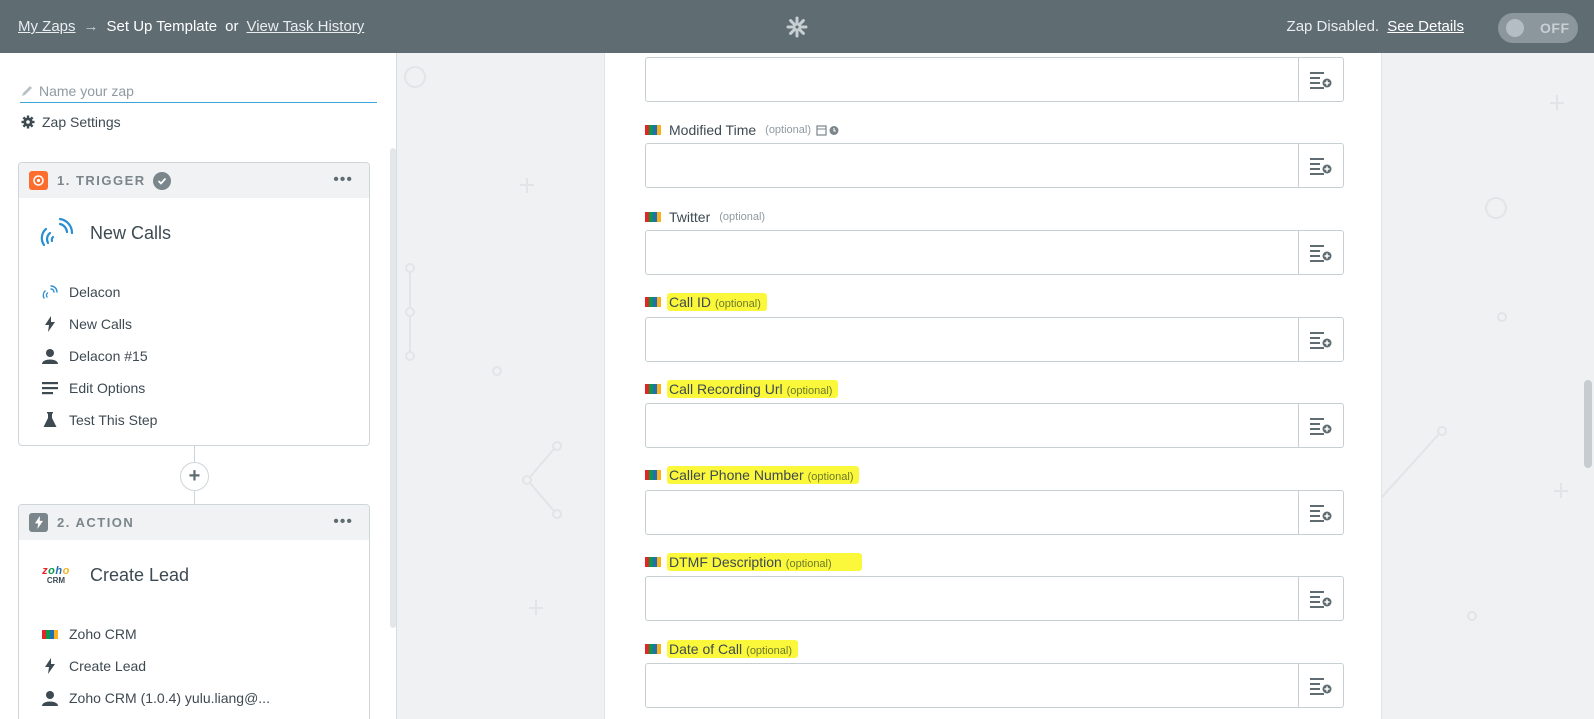 This screenshot has height=719, width=1594. What do you see at coordinates (764, 562) in the screenshot?
I see `highlight-mark: DTMF Description (optional)` at bounding box center [764, 562].